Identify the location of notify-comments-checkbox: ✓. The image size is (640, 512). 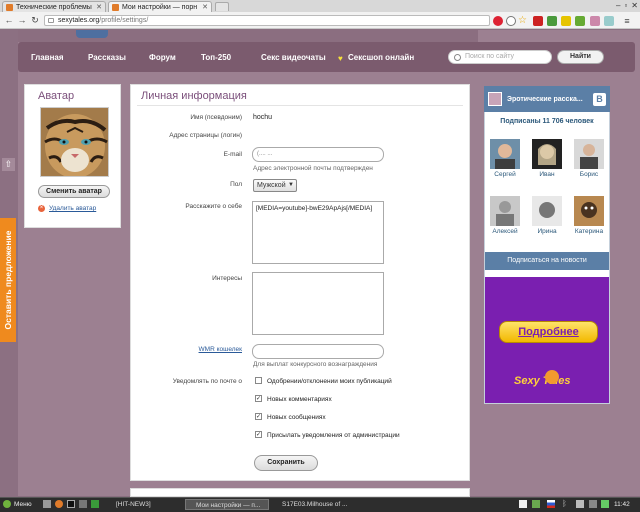
(258, 398).